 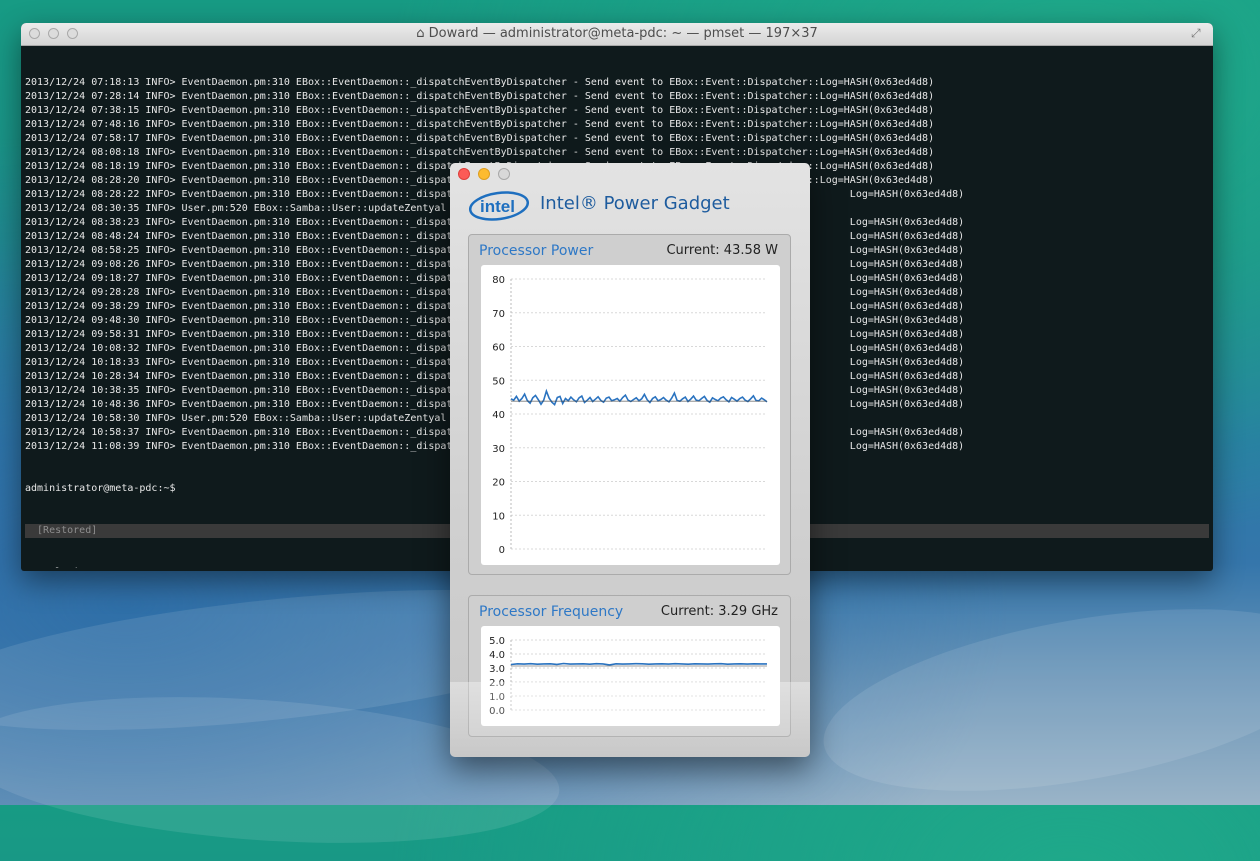 What do you see at coordinates (497, 697) in the screenshot?
I see `y-tick-label: 1.0` at bounding box center [497, 697].